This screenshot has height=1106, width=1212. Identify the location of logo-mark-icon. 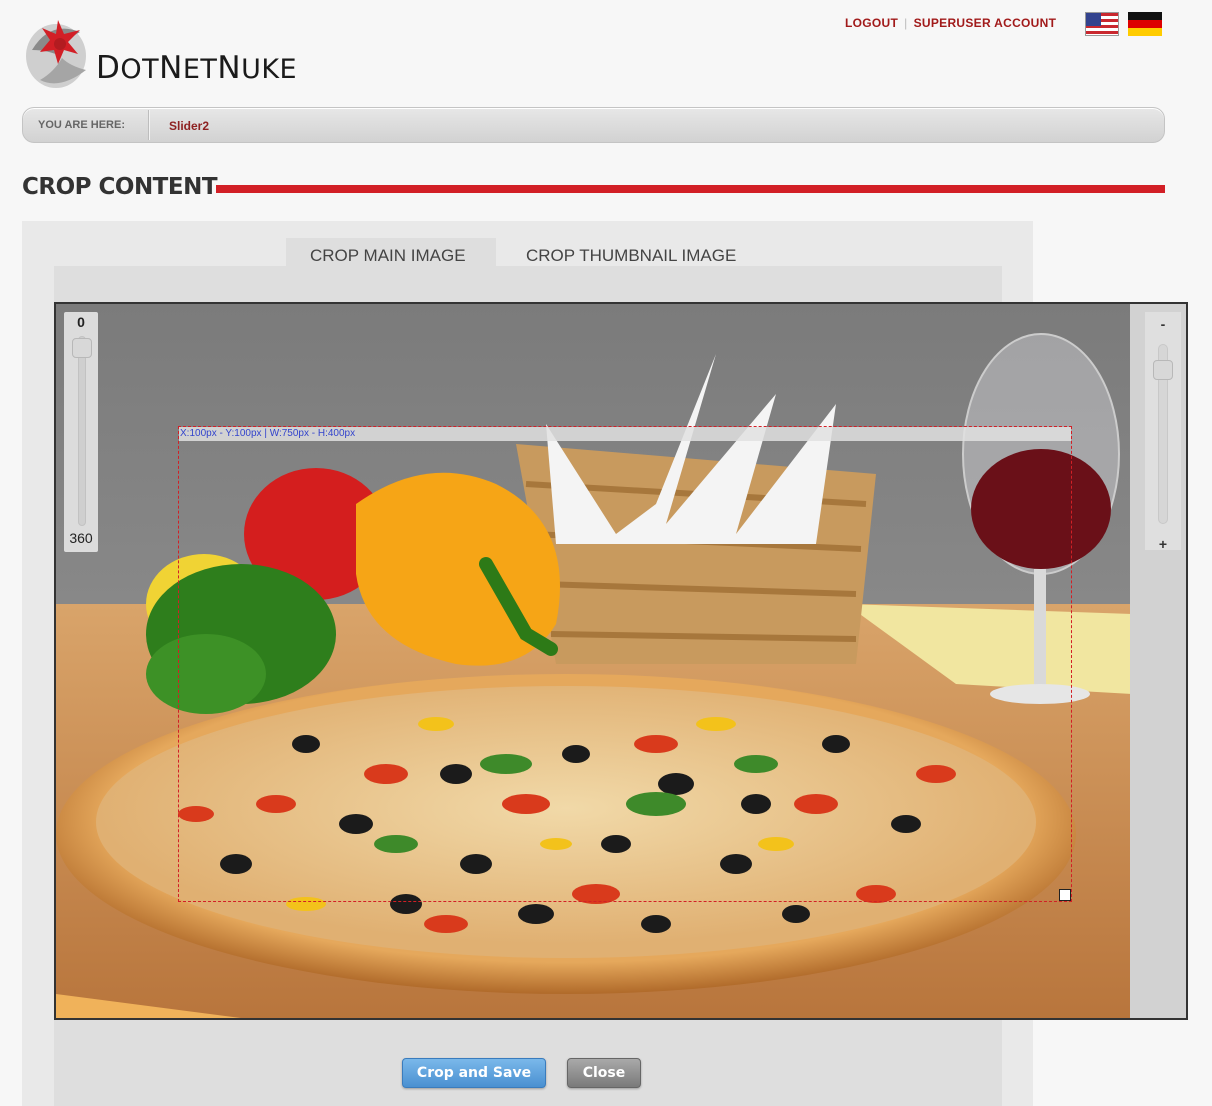
(56, 54).